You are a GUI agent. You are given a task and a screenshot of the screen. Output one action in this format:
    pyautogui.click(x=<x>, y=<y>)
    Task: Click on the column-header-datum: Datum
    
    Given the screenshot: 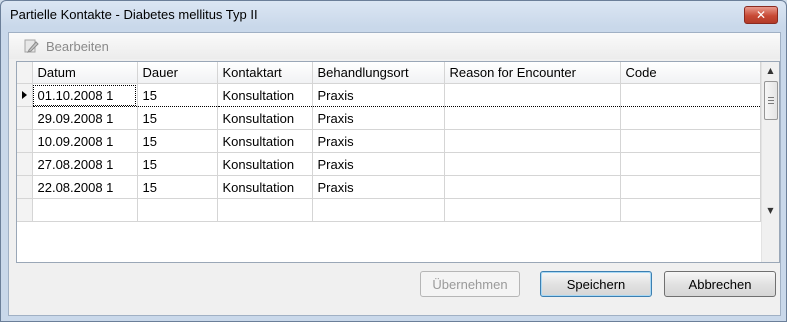 What is the action you would take?
    pyautogui.click(x=85, y=73)
    